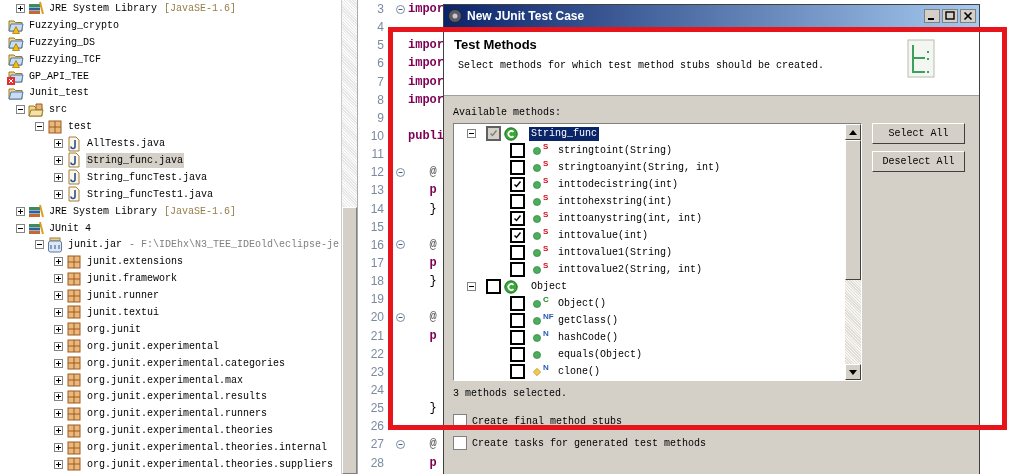 The image size is (1014, 474). What do you see at coordinates (65, 59) in the screenshot?
I see `tree-item: Fuzzying_TCF` at bounding box center [65, 59].